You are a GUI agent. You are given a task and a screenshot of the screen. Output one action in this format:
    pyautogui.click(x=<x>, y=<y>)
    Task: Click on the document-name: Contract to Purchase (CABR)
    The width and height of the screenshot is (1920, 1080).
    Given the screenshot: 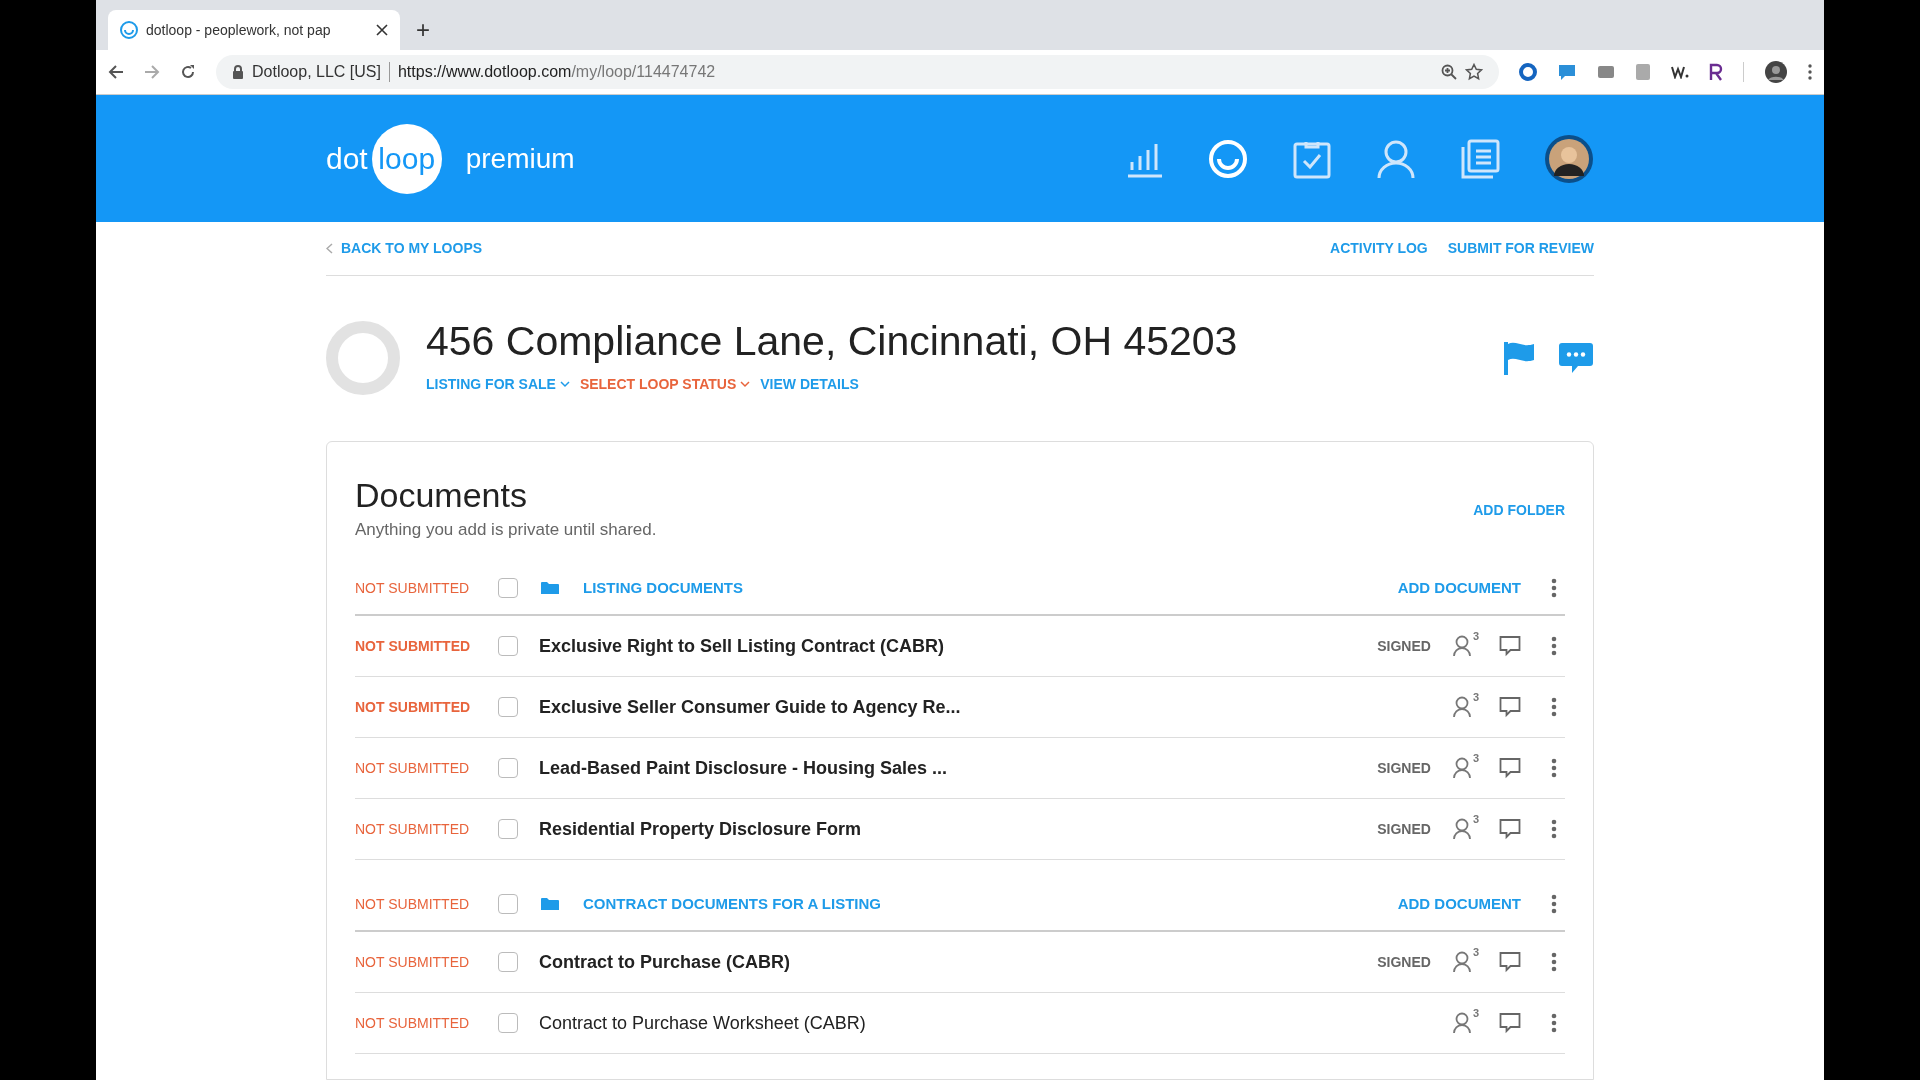 What is the action you would take?
    pyautogui.click(x=665, y=962)
    